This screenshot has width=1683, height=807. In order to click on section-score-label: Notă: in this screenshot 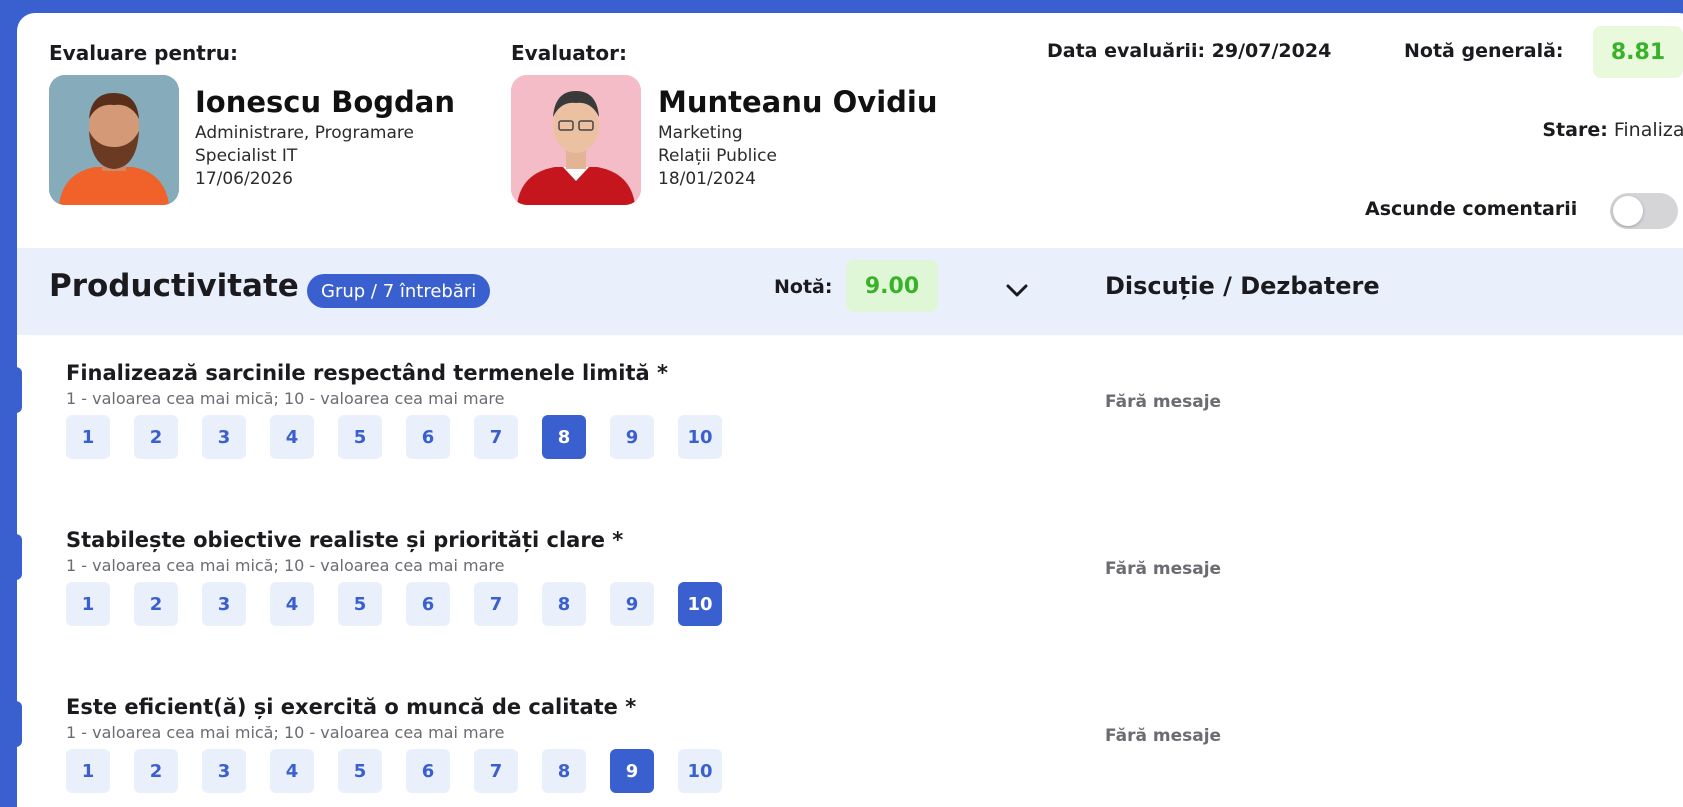, I will do `click(803, 287)`.